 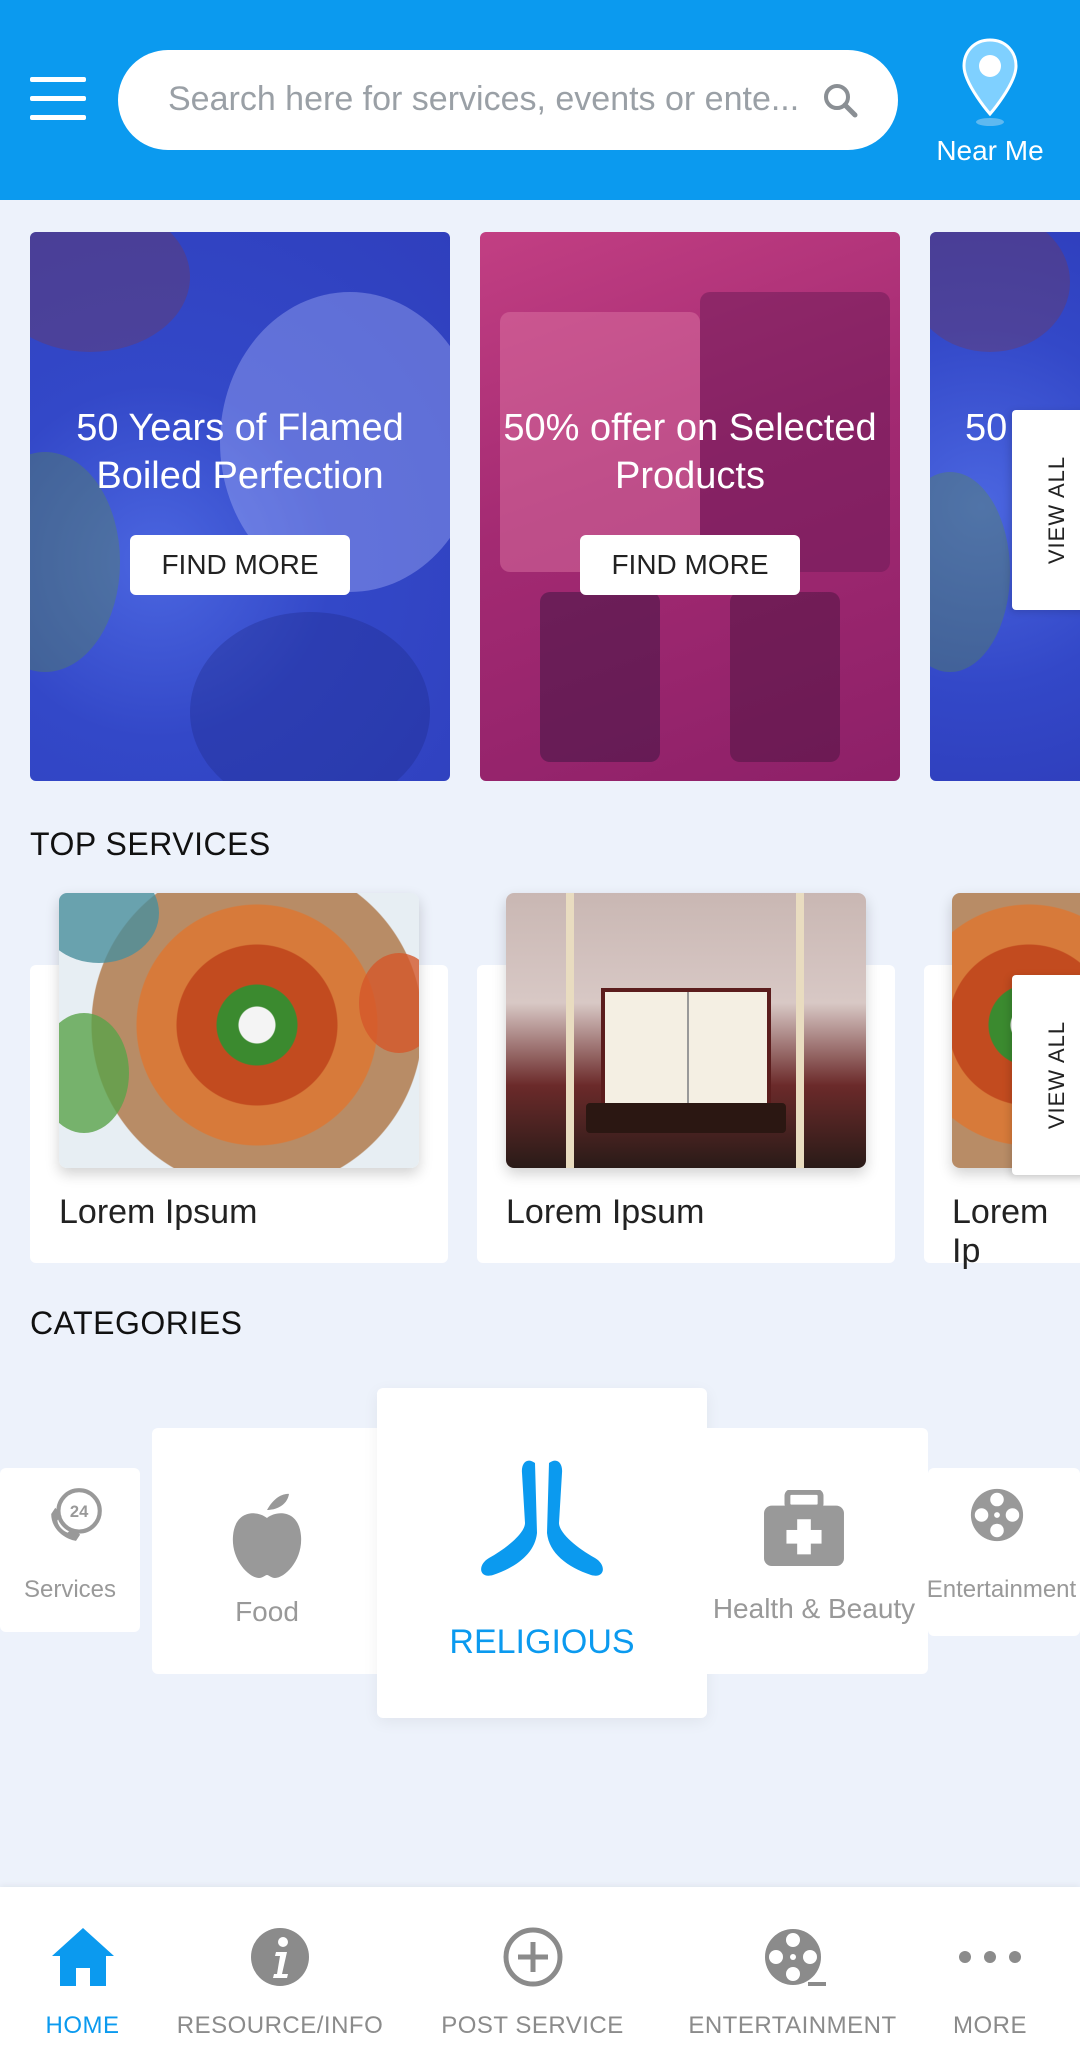 What do you see at coordinates (267, 1535) in the screenshot?
I see `apple-icon` at bounding box center [267, 1535].